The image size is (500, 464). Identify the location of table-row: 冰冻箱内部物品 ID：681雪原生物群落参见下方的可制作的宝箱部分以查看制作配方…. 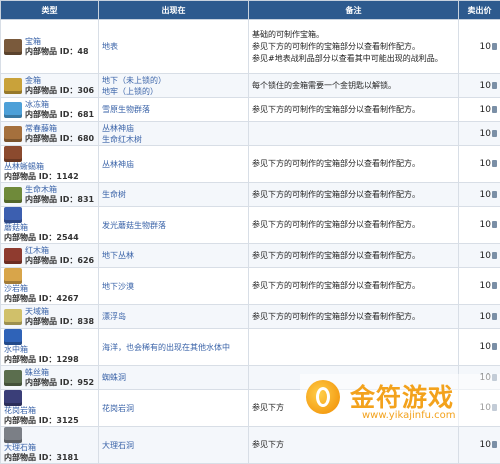
(250, 110).